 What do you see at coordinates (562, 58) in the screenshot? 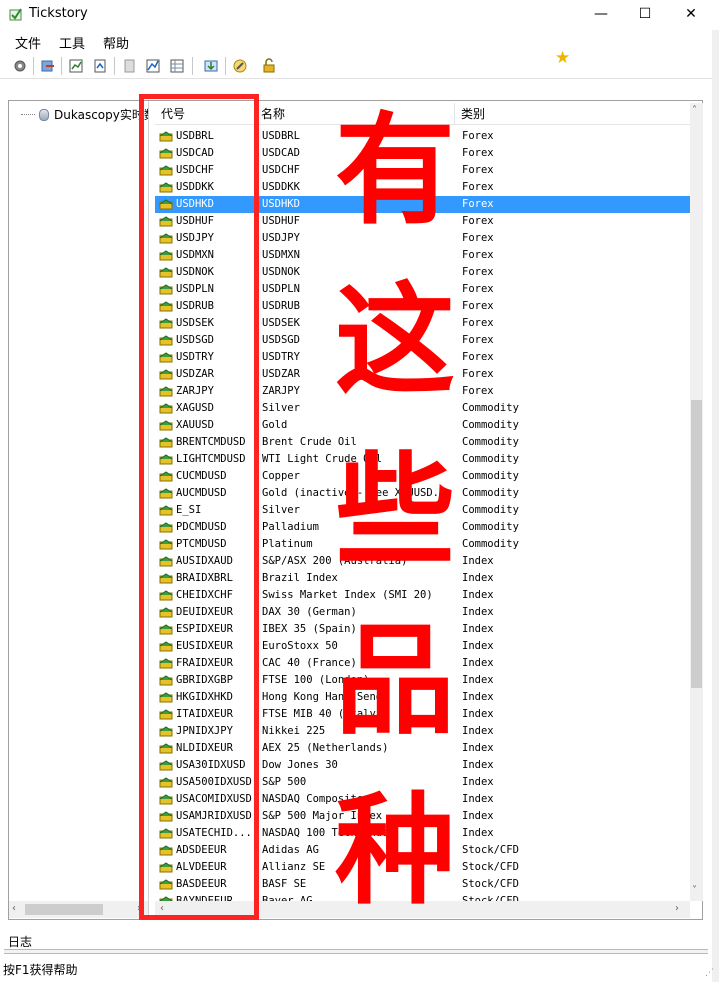
I see `favorite-star-icon: ★` at bounding box center [562, 58].